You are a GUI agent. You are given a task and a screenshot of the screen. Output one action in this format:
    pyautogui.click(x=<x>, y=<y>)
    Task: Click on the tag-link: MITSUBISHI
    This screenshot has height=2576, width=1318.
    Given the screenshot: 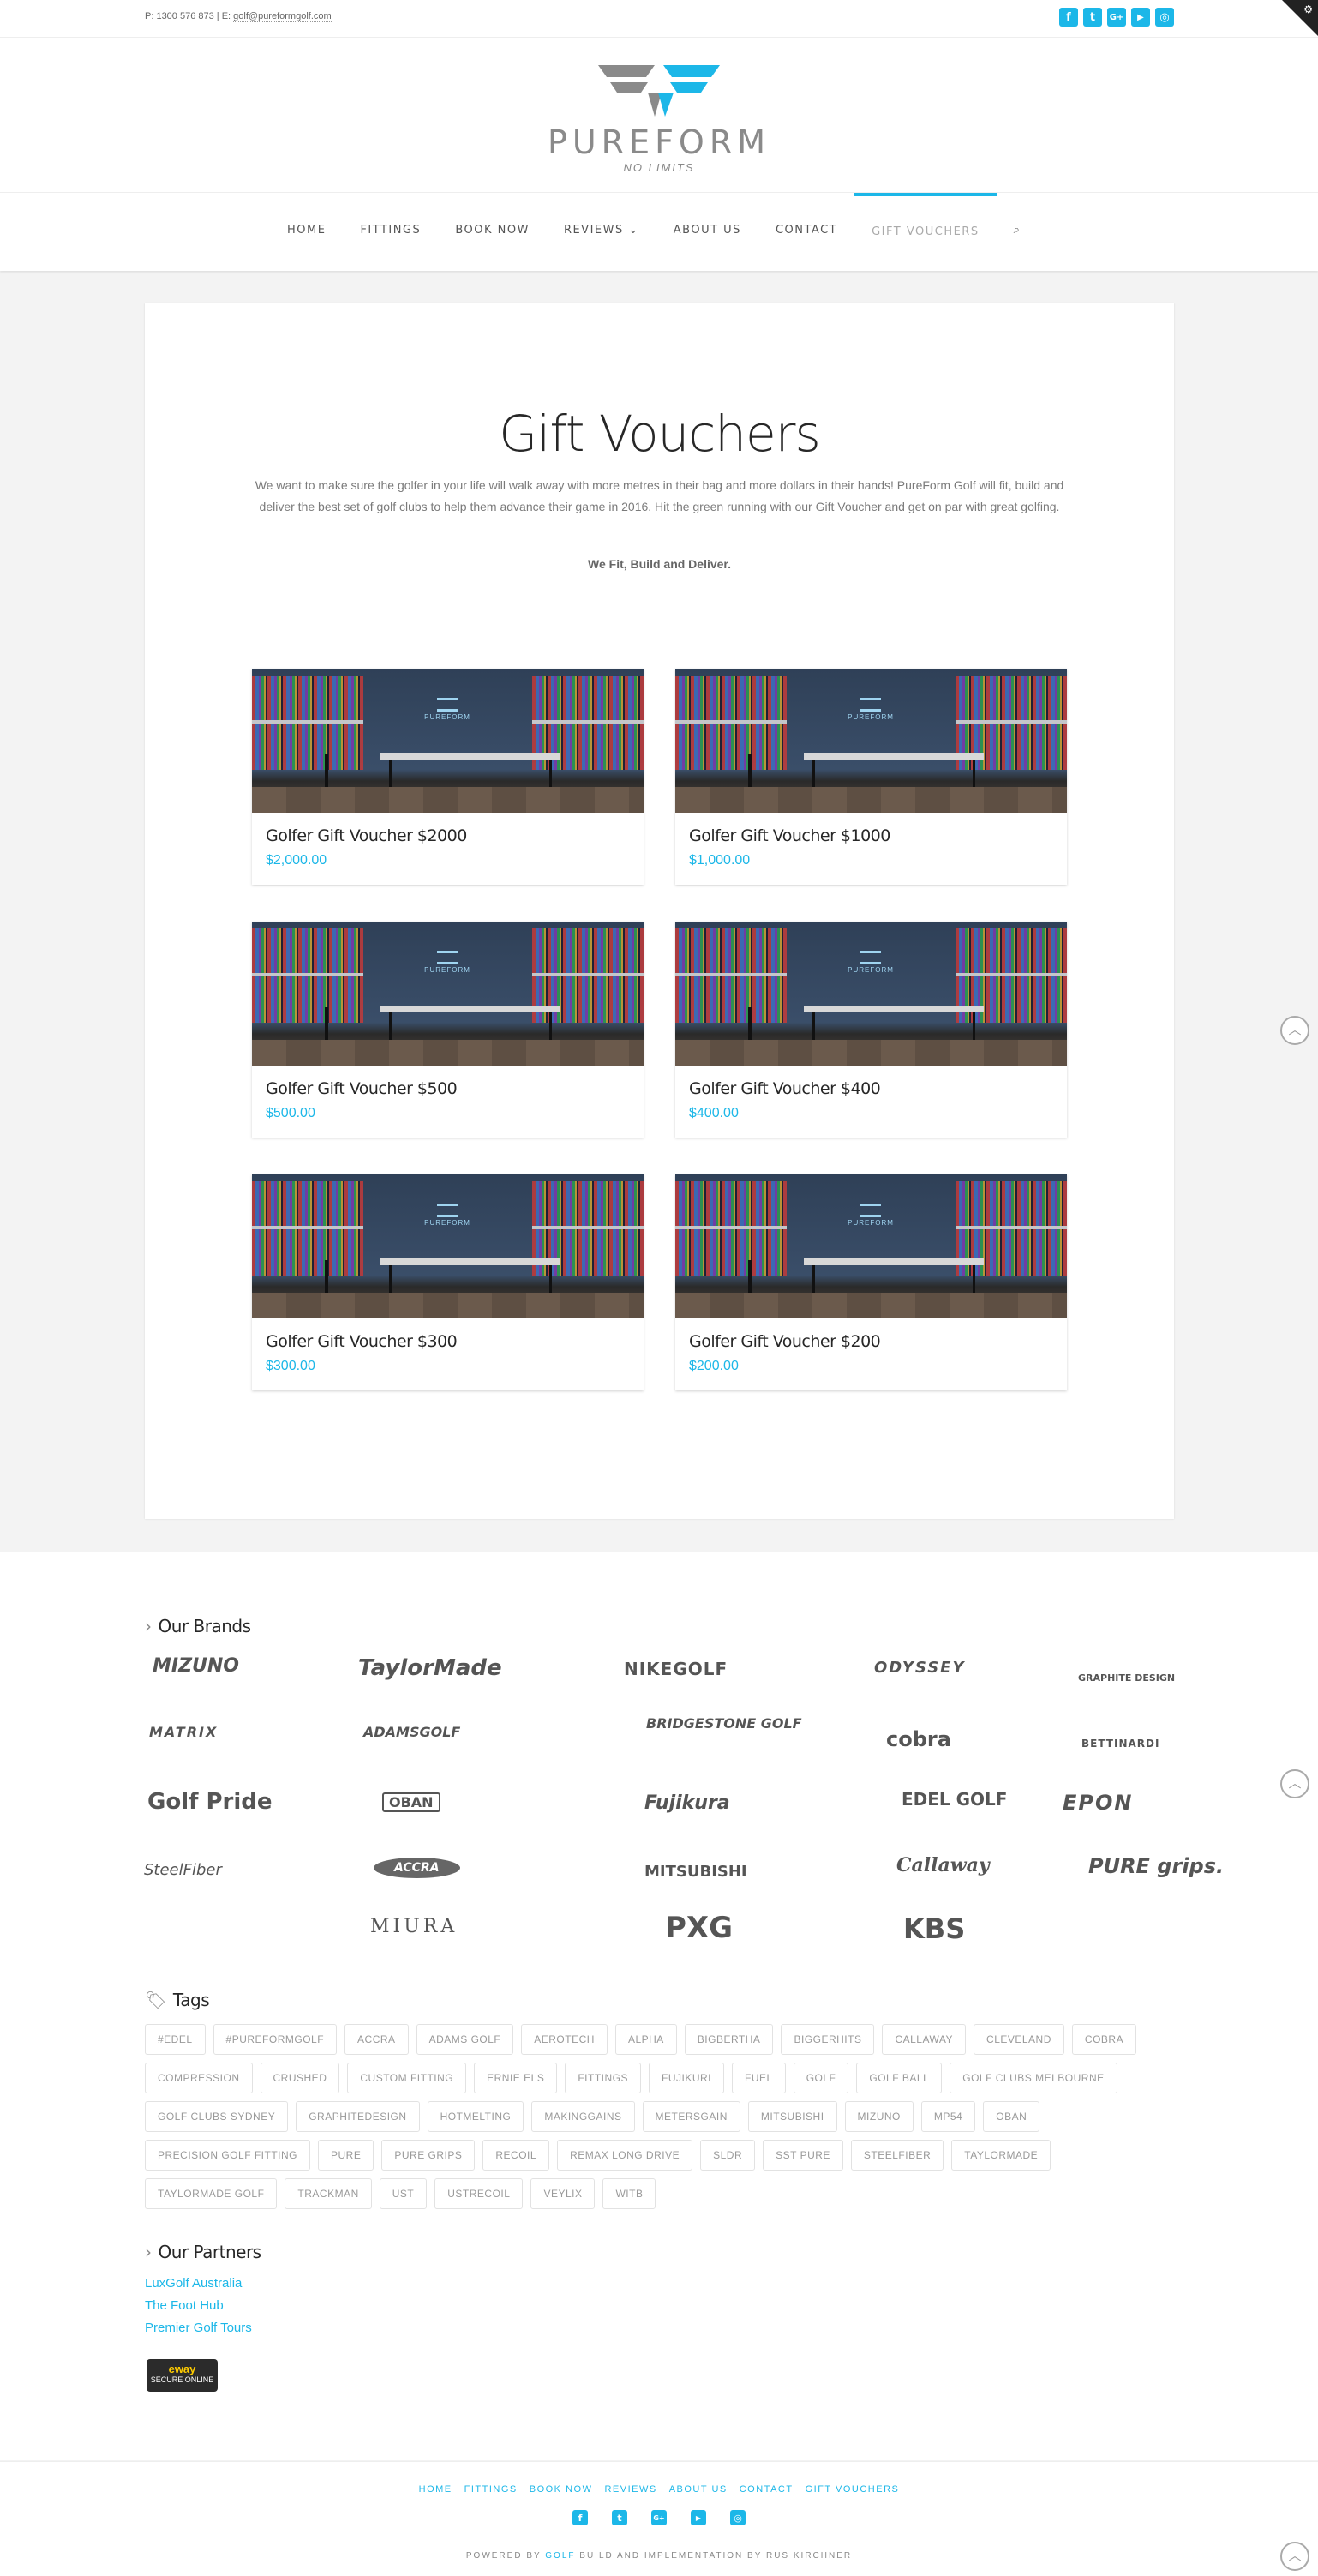 What is the action you would take?
    pyautogui.click(x=792, y=2116)
    